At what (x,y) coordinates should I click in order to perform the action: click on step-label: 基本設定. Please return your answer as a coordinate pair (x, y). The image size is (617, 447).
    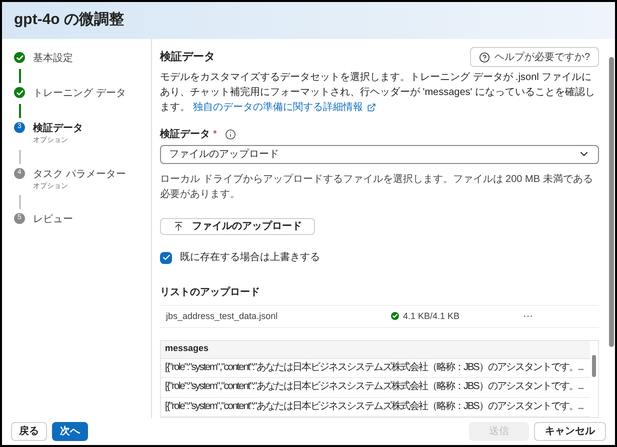
    Looking at the image, I should click on (53, 58).